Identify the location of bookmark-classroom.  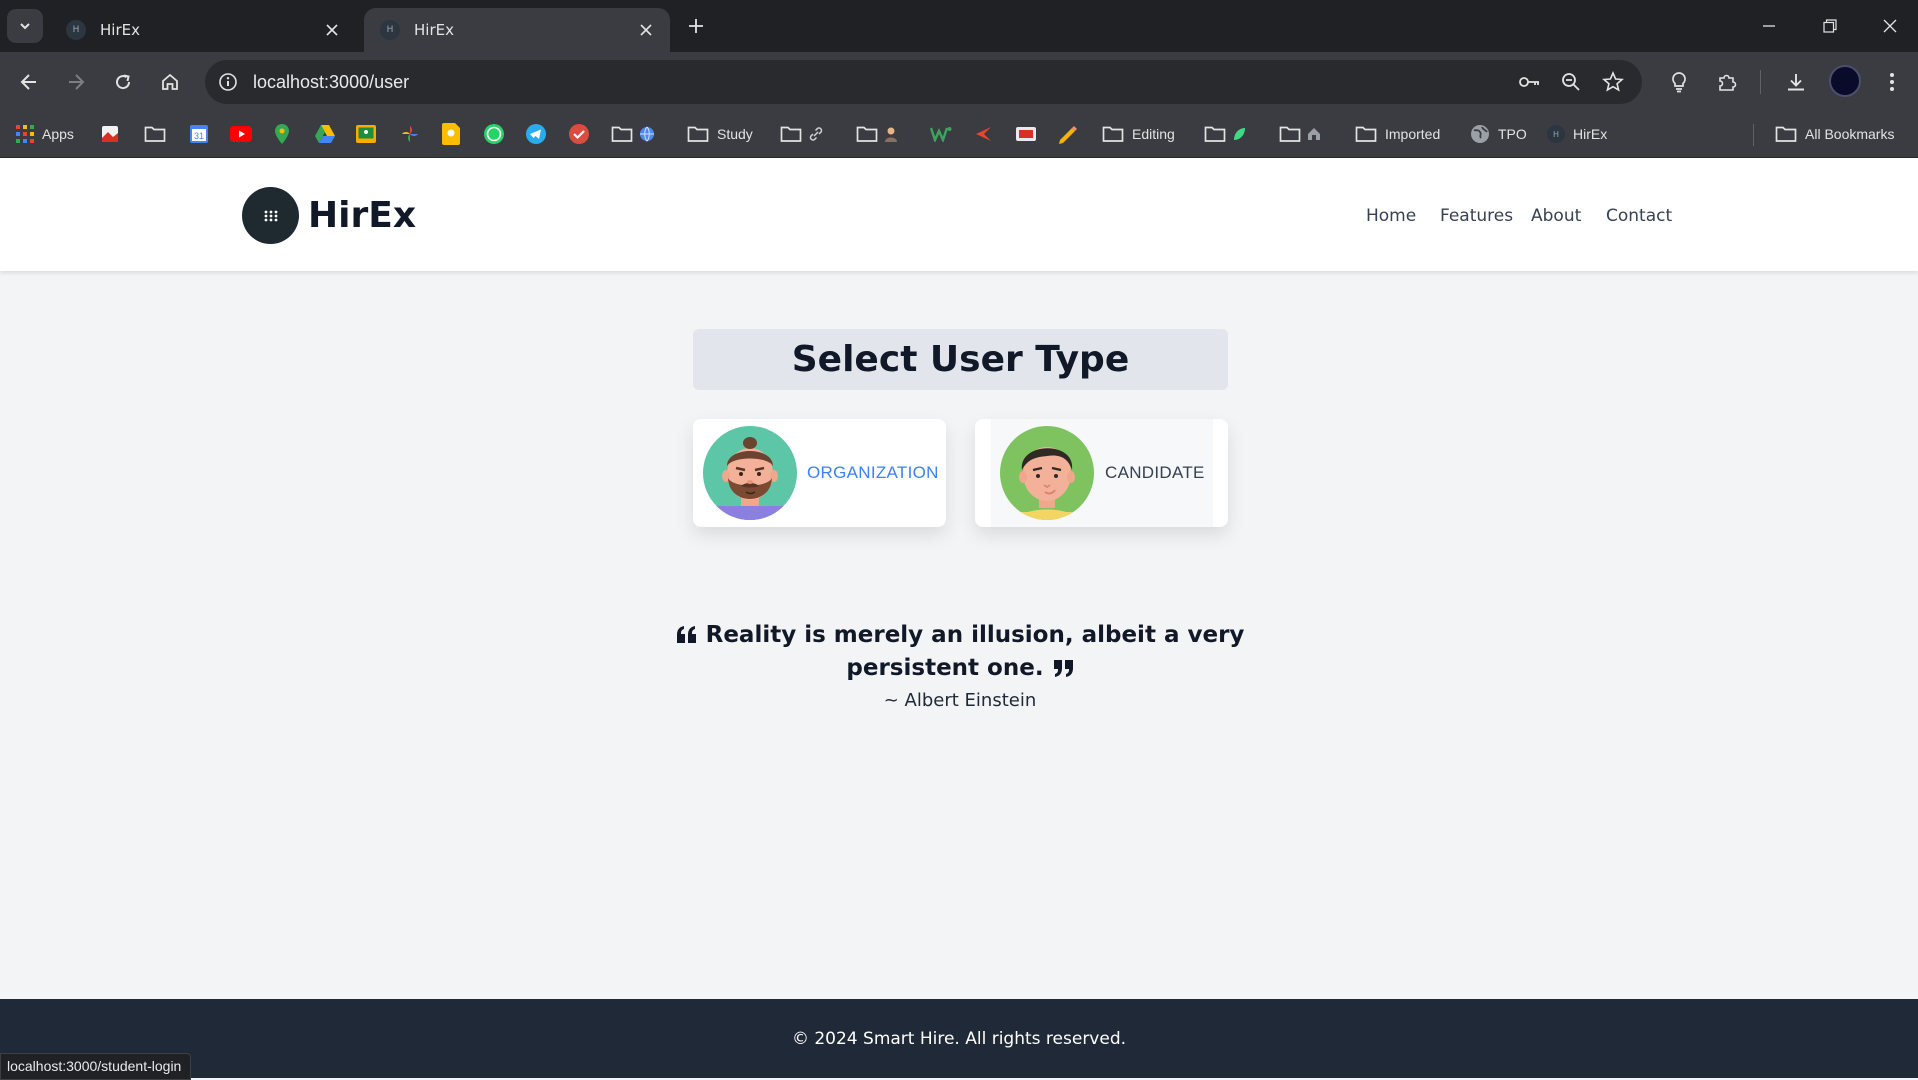
(366, 134).